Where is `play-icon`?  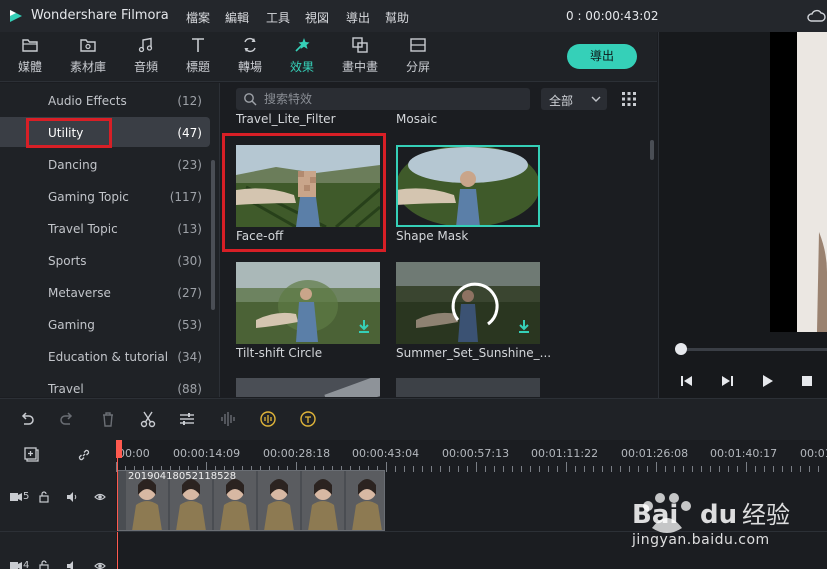
play-icon is located at coordinates (767, 381).